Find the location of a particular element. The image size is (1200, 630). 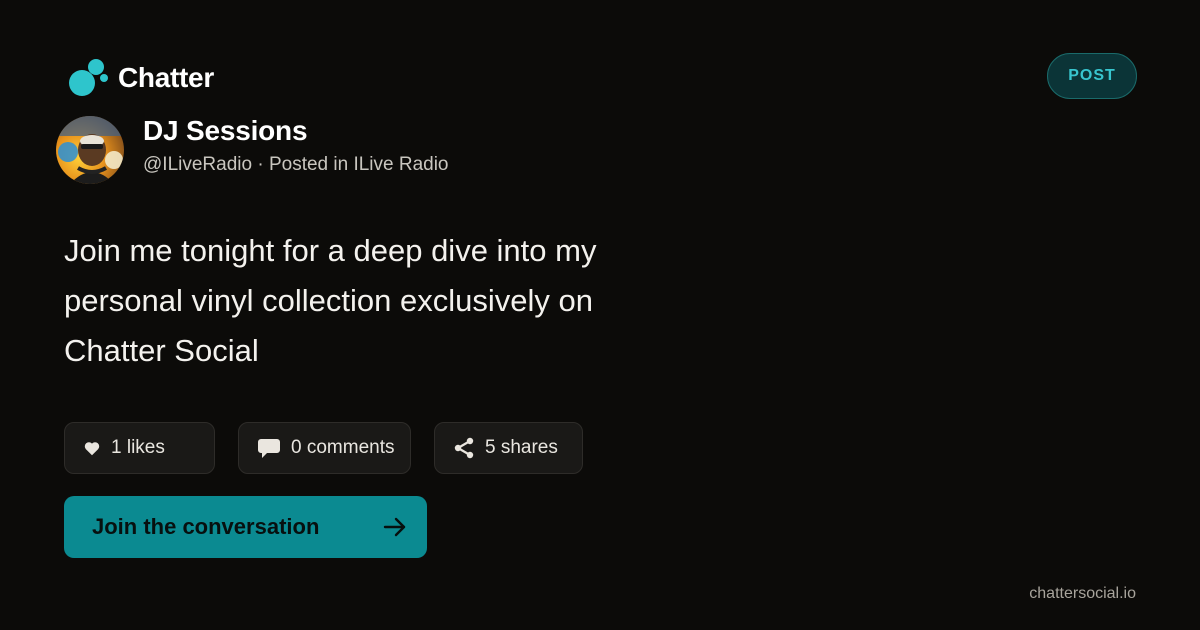

shares-stat: 5 shares is located at coordinates (508, 448).